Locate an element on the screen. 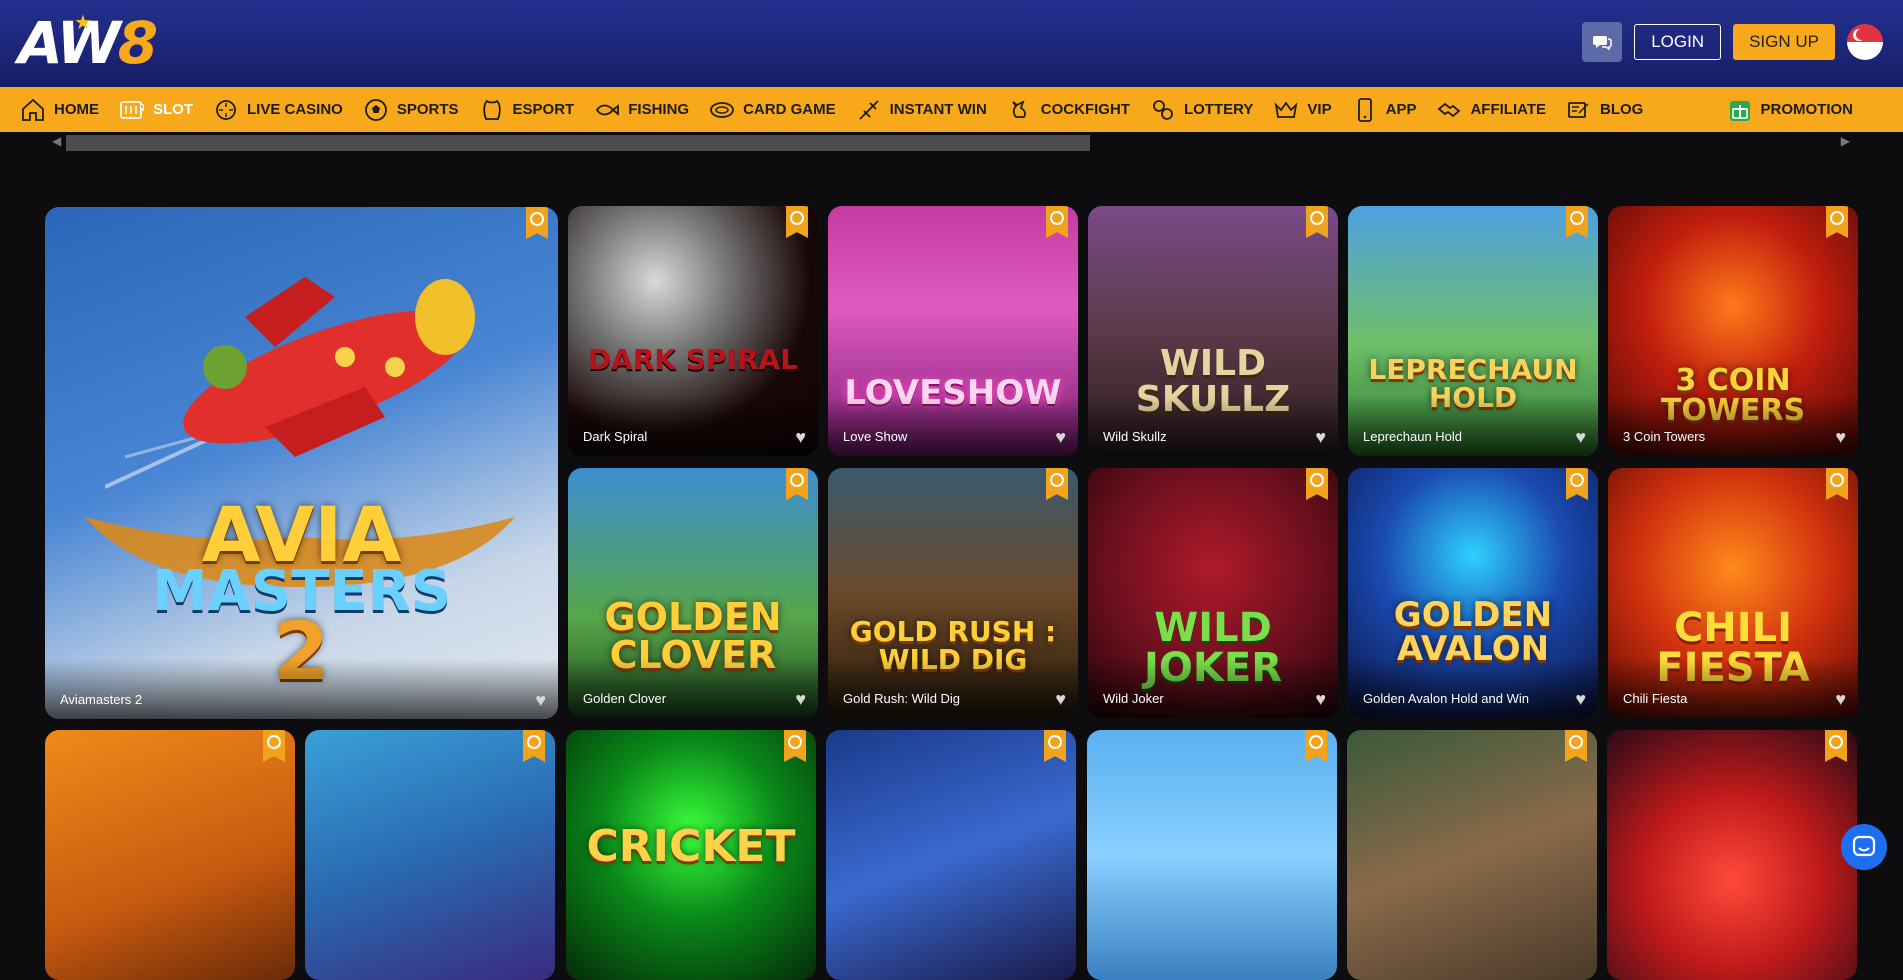  blog-icon is located at coordinates (1579, 110).